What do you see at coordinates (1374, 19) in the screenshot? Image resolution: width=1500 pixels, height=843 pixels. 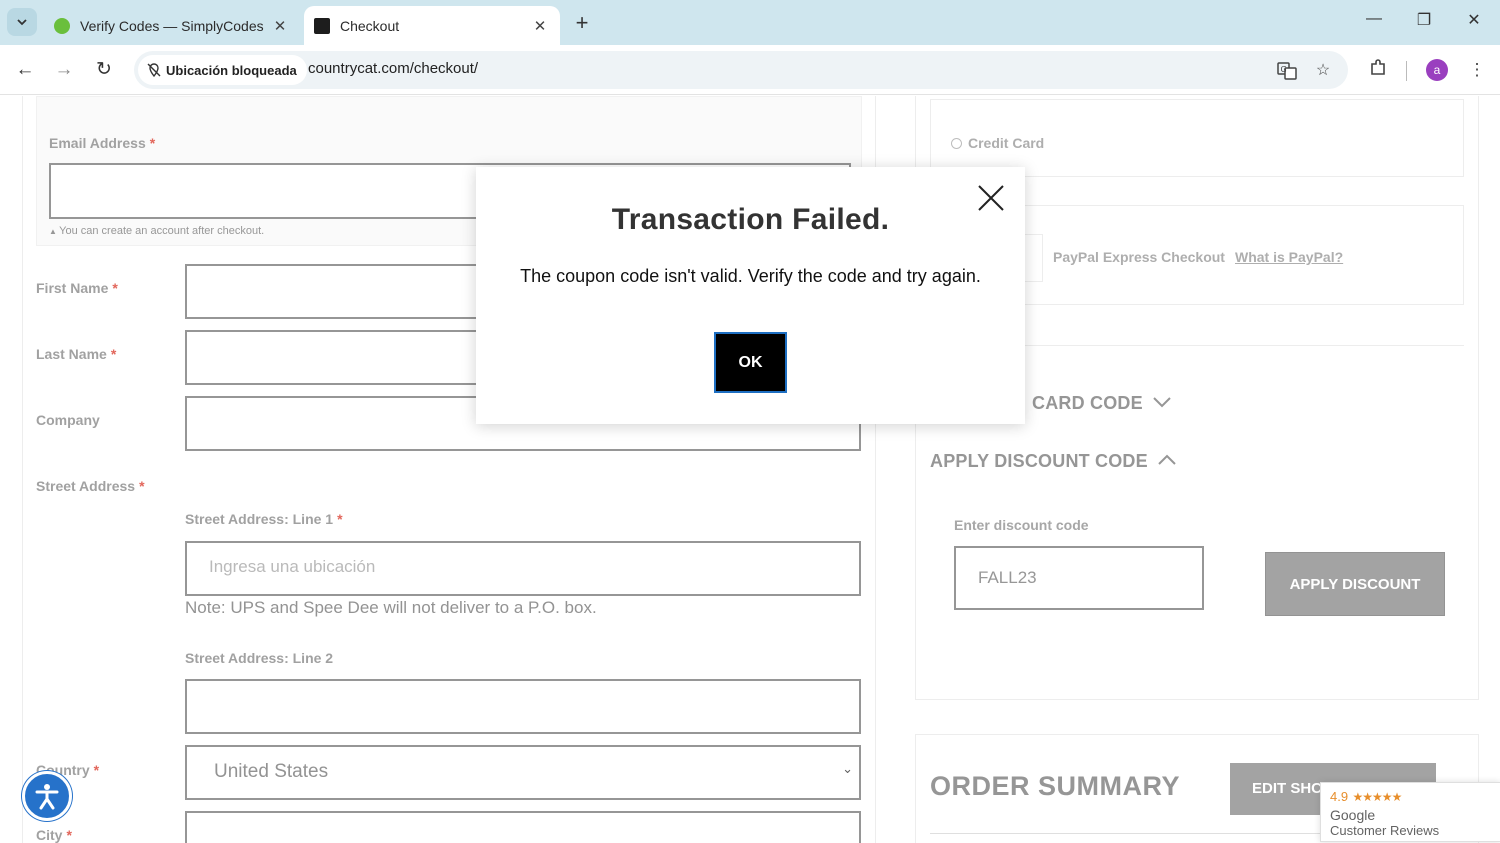 I see `minimize-window-icon: —` at bounding box center [1374, 19].